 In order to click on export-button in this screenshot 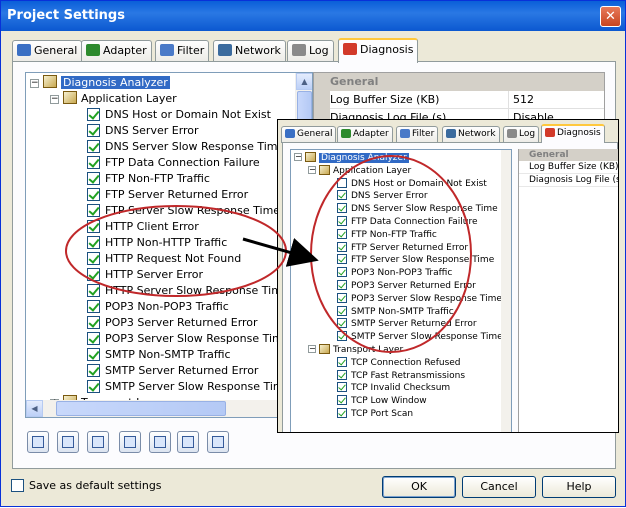, I will do `click(218, 442)`.